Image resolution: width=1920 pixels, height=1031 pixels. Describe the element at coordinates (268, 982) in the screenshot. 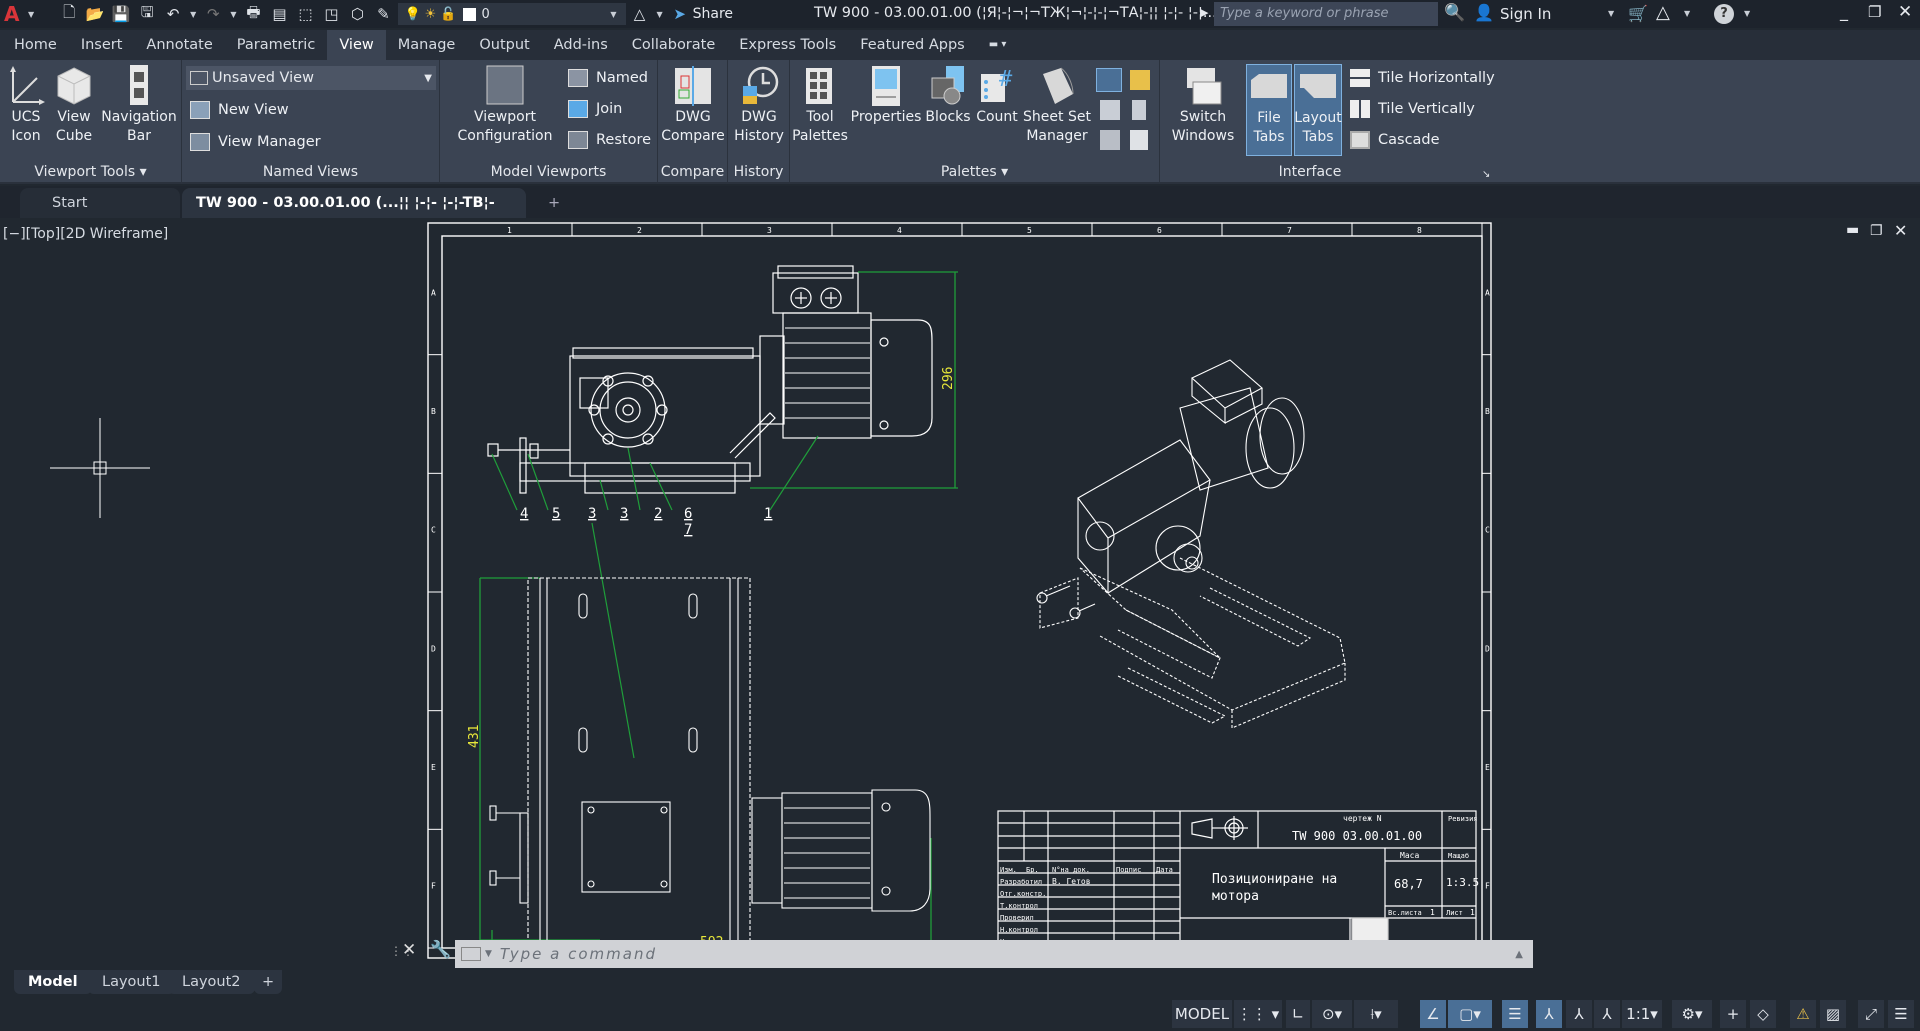

I see `add-layout-button: +` at that location.